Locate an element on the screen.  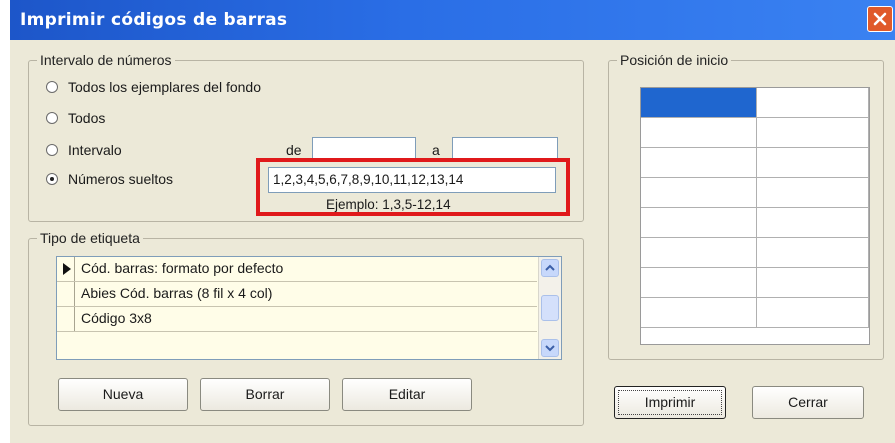
from-label: de is located at coordinates (294, 150).